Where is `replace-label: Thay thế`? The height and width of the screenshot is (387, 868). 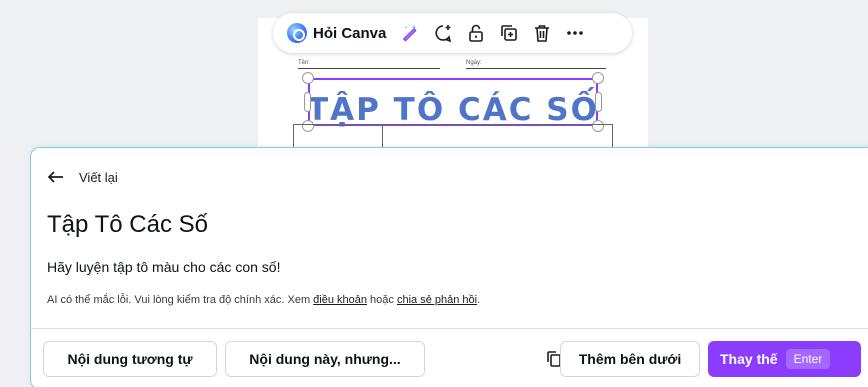 replace-label: Thay thế is located at coordinates (749, 359).